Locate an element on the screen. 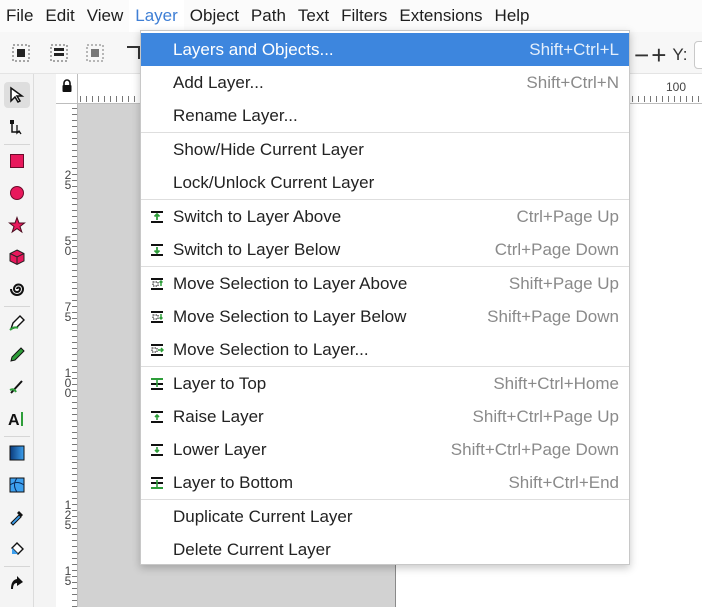  menu-item-raise-layer: Raise Layer Shift+Ctrl+Page Up is located at coordinates (385, 416).